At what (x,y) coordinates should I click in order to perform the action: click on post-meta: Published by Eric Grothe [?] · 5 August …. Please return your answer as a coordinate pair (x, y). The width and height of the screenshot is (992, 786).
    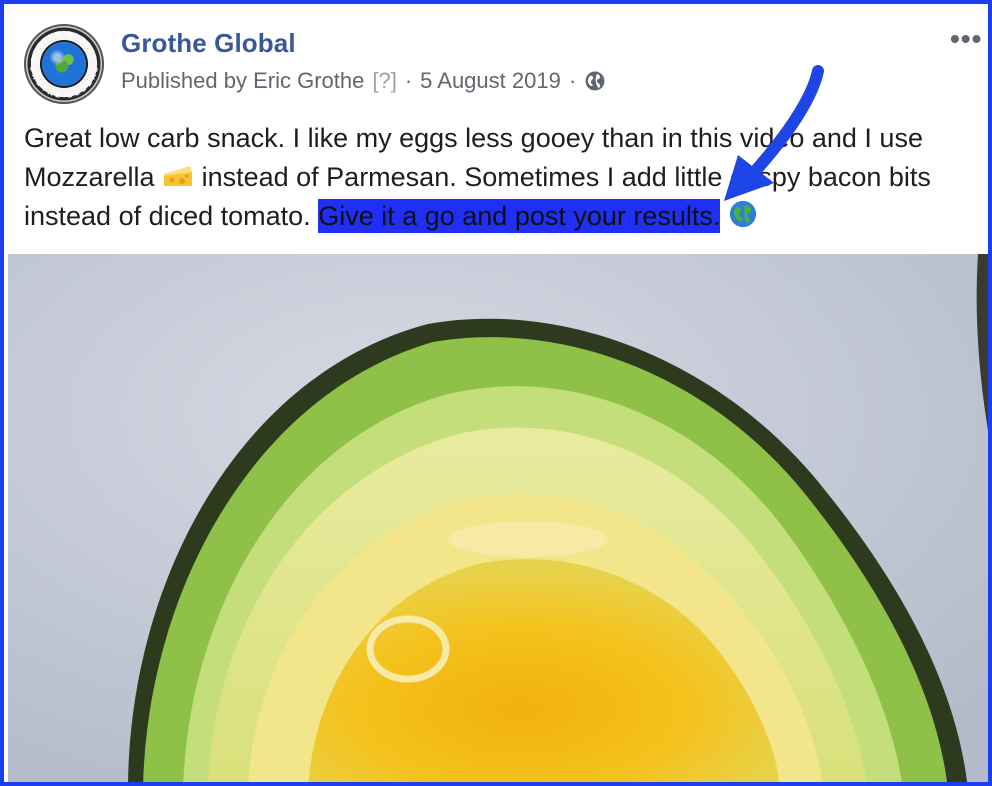
    Looking at the image, I should click on (363, 81).